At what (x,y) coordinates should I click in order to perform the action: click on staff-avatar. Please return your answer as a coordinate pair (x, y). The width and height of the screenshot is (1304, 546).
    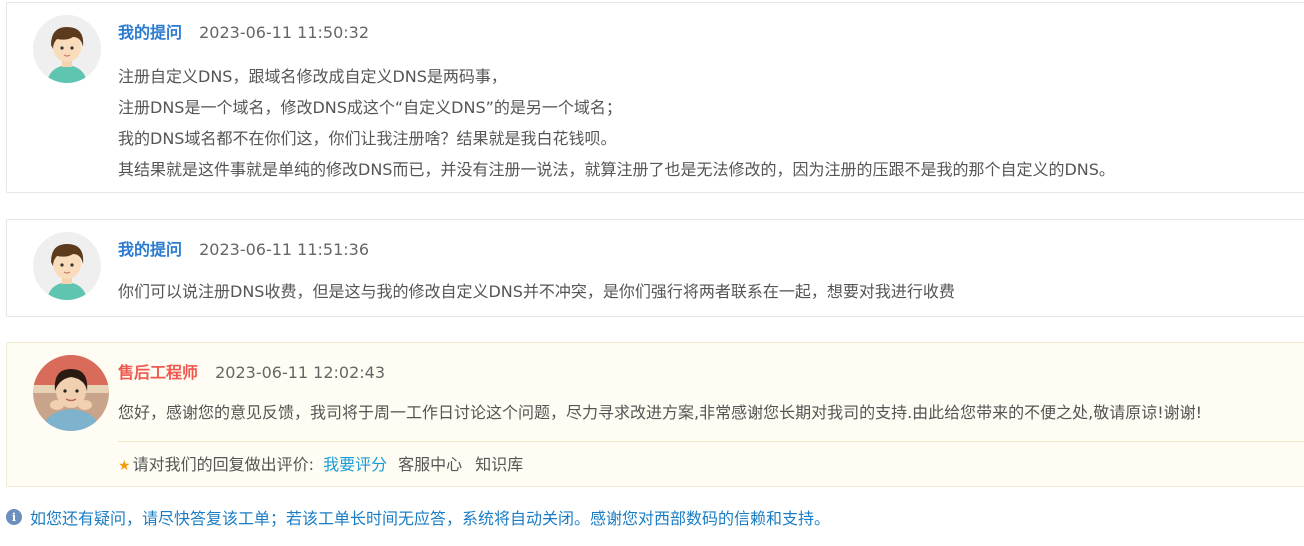
    Looking at the image, I should click on (71, 393).